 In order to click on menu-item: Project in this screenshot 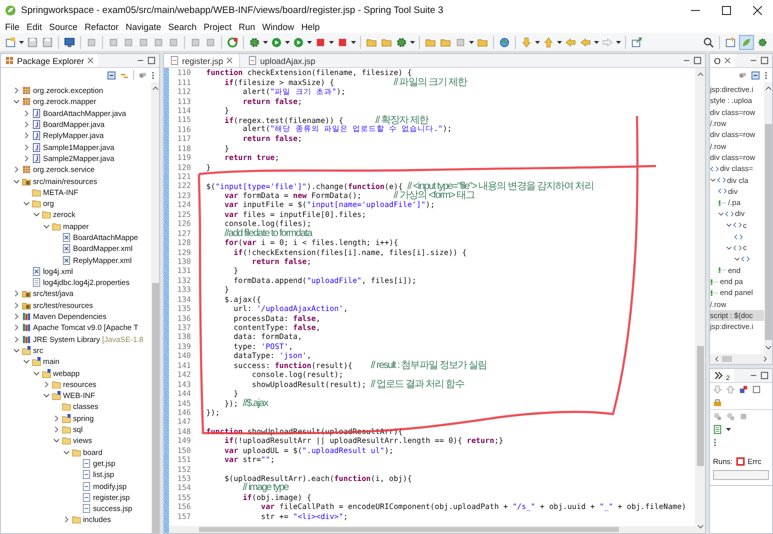, I will do `click(218, 27)`.